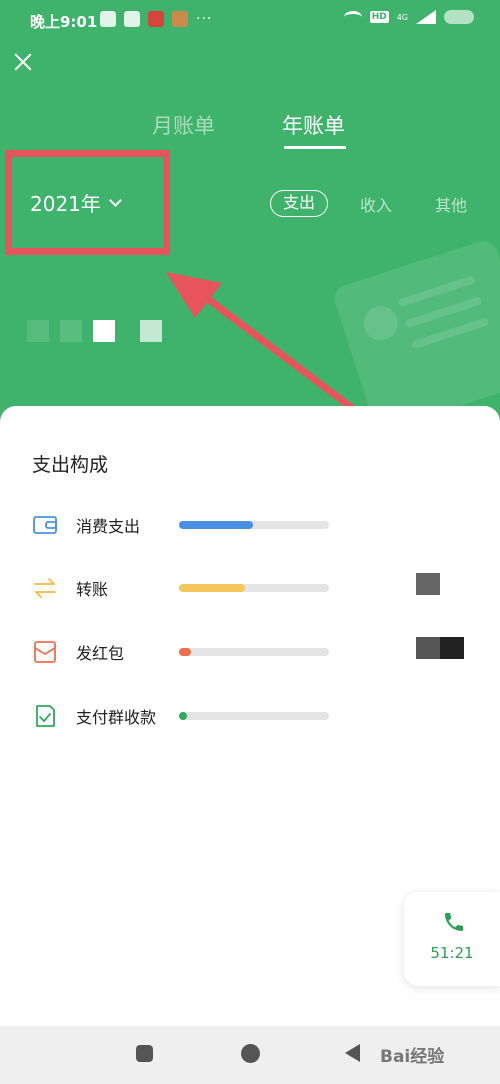 This screenshot has height=1084, width=500. I want to click on network-type: 4G, so click(402, 17).